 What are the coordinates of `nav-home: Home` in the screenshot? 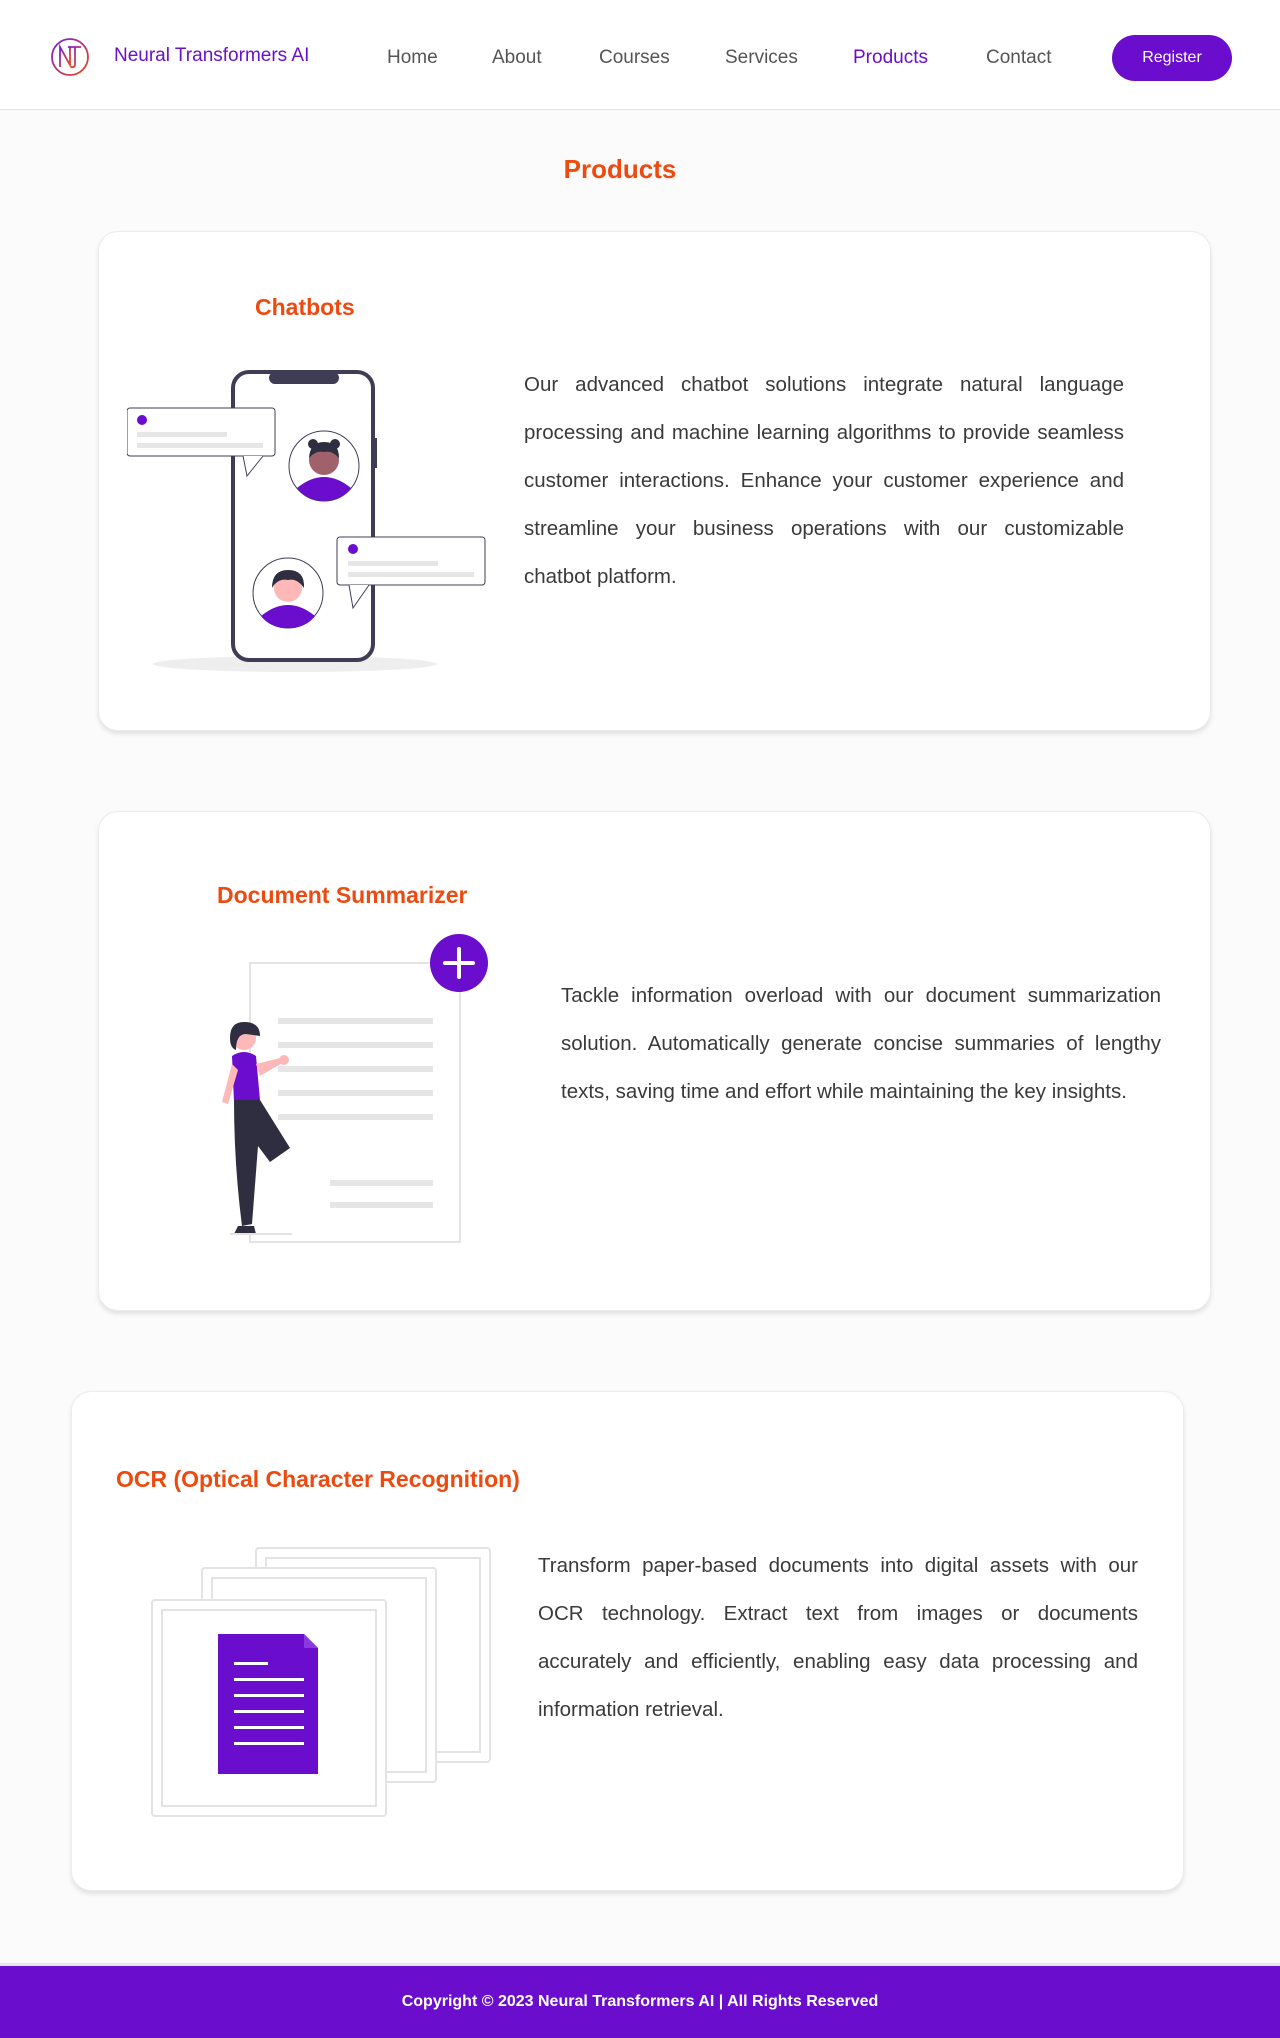 It's located at (412, 58).